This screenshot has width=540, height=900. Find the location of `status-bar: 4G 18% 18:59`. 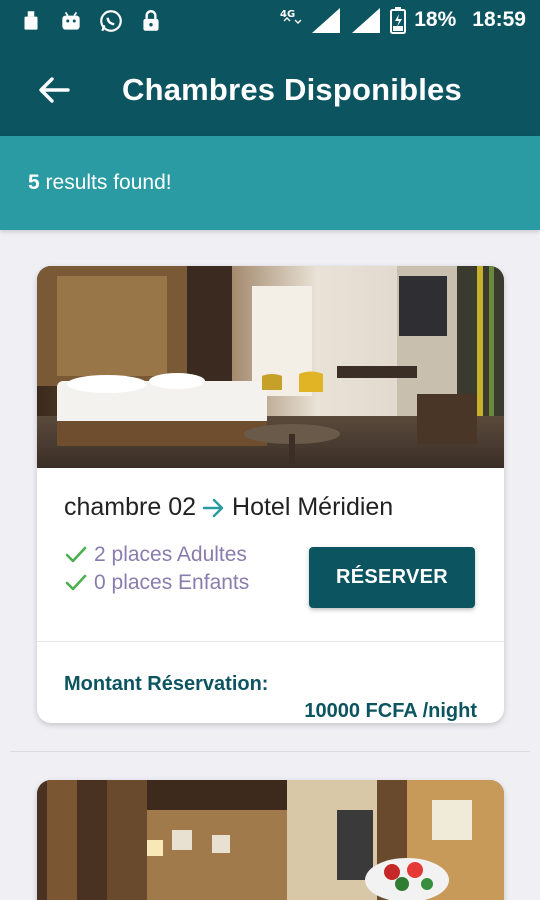

status-bar: 4G 18% 18:59 is located at coordinates (270, 22).